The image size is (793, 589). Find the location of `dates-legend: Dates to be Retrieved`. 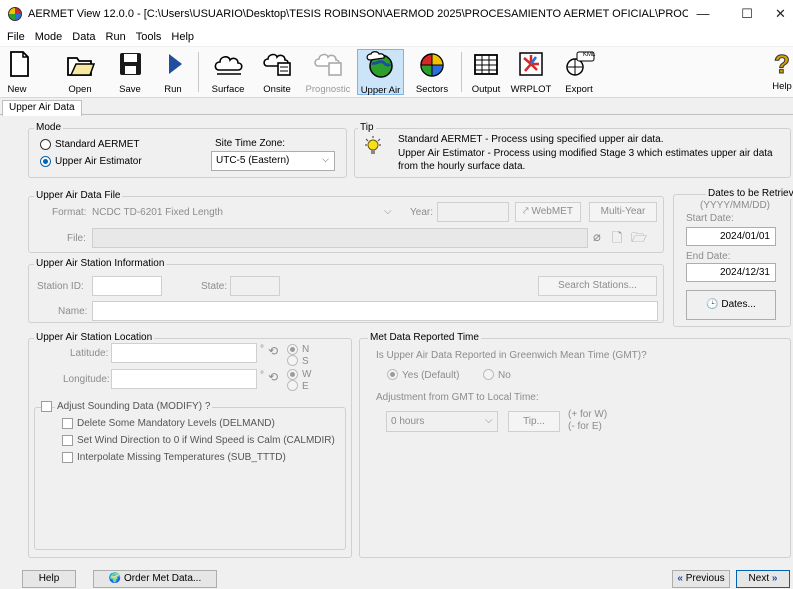

dates-legend: Dates to be Retrieved is located at coordinates (749, 193).